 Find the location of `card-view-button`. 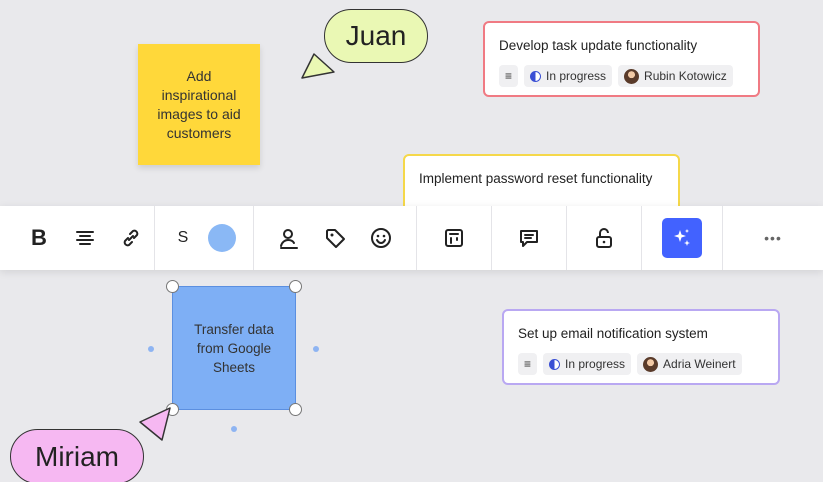

card-view-button is located at coordinates (454, 238).